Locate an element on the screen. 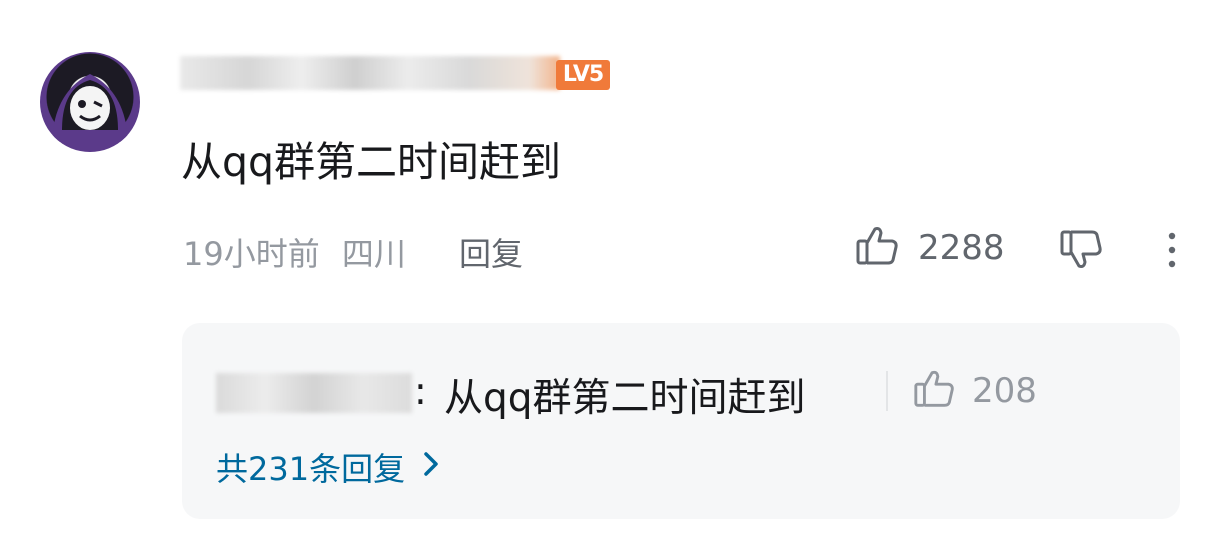  comment-meta: 19小时前 四川 is located at coordinates (294, 252).